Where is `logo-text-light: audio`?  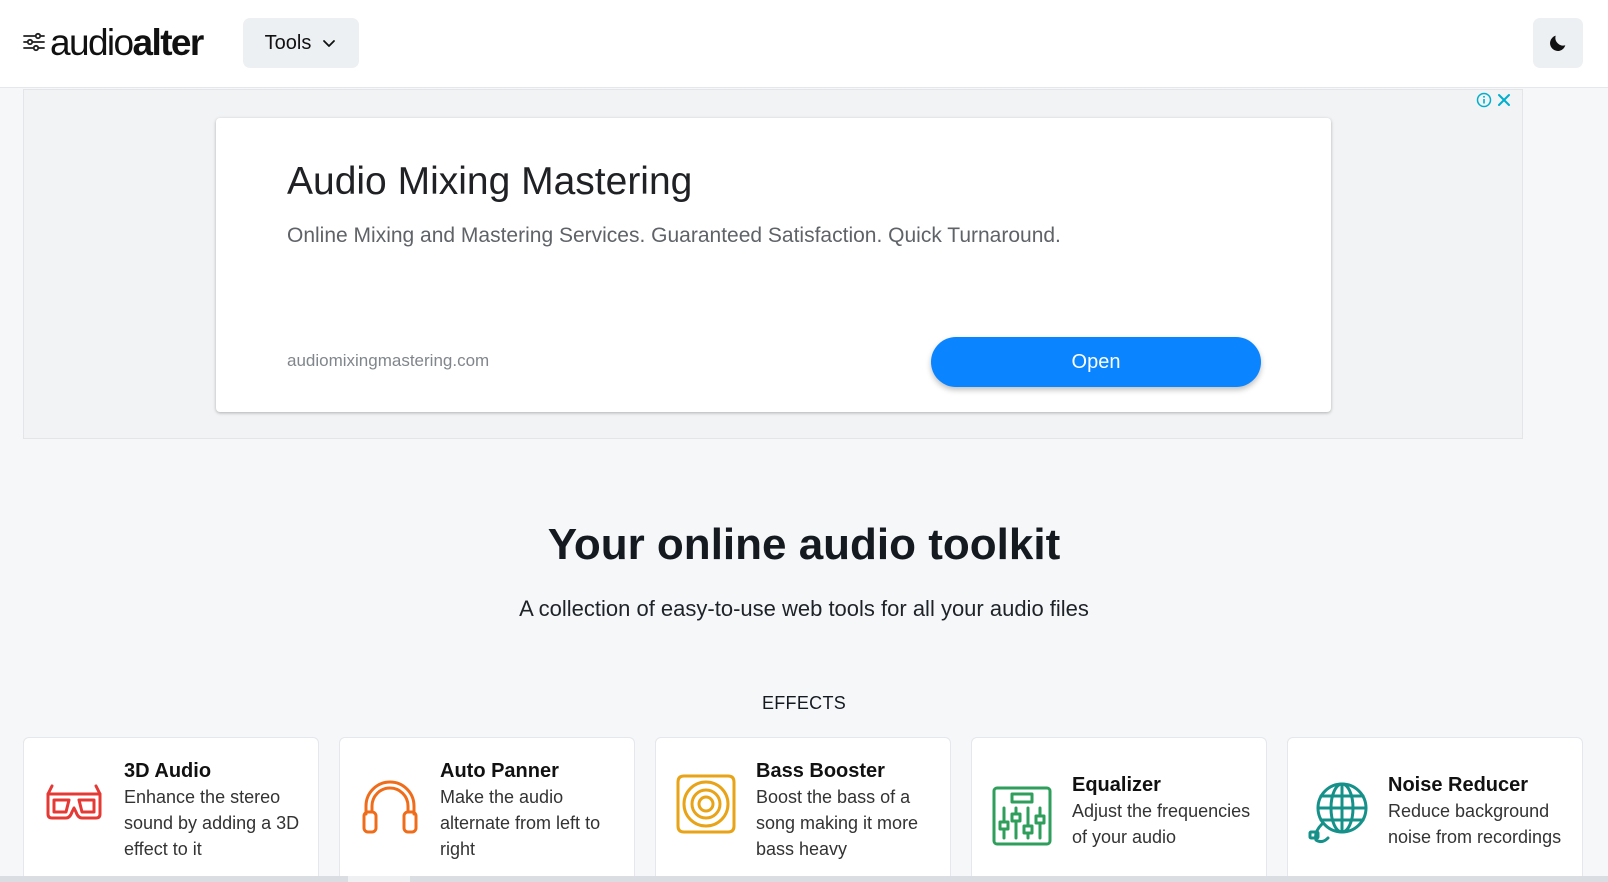 logo-text-light: audio is located at coordinates (92, 42).